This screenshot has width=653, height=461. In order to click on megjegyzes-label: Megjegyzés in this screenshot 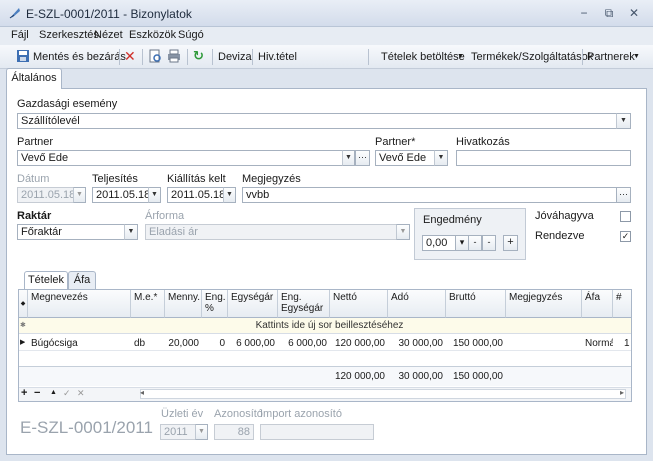, I will do `click(271, 179)`.